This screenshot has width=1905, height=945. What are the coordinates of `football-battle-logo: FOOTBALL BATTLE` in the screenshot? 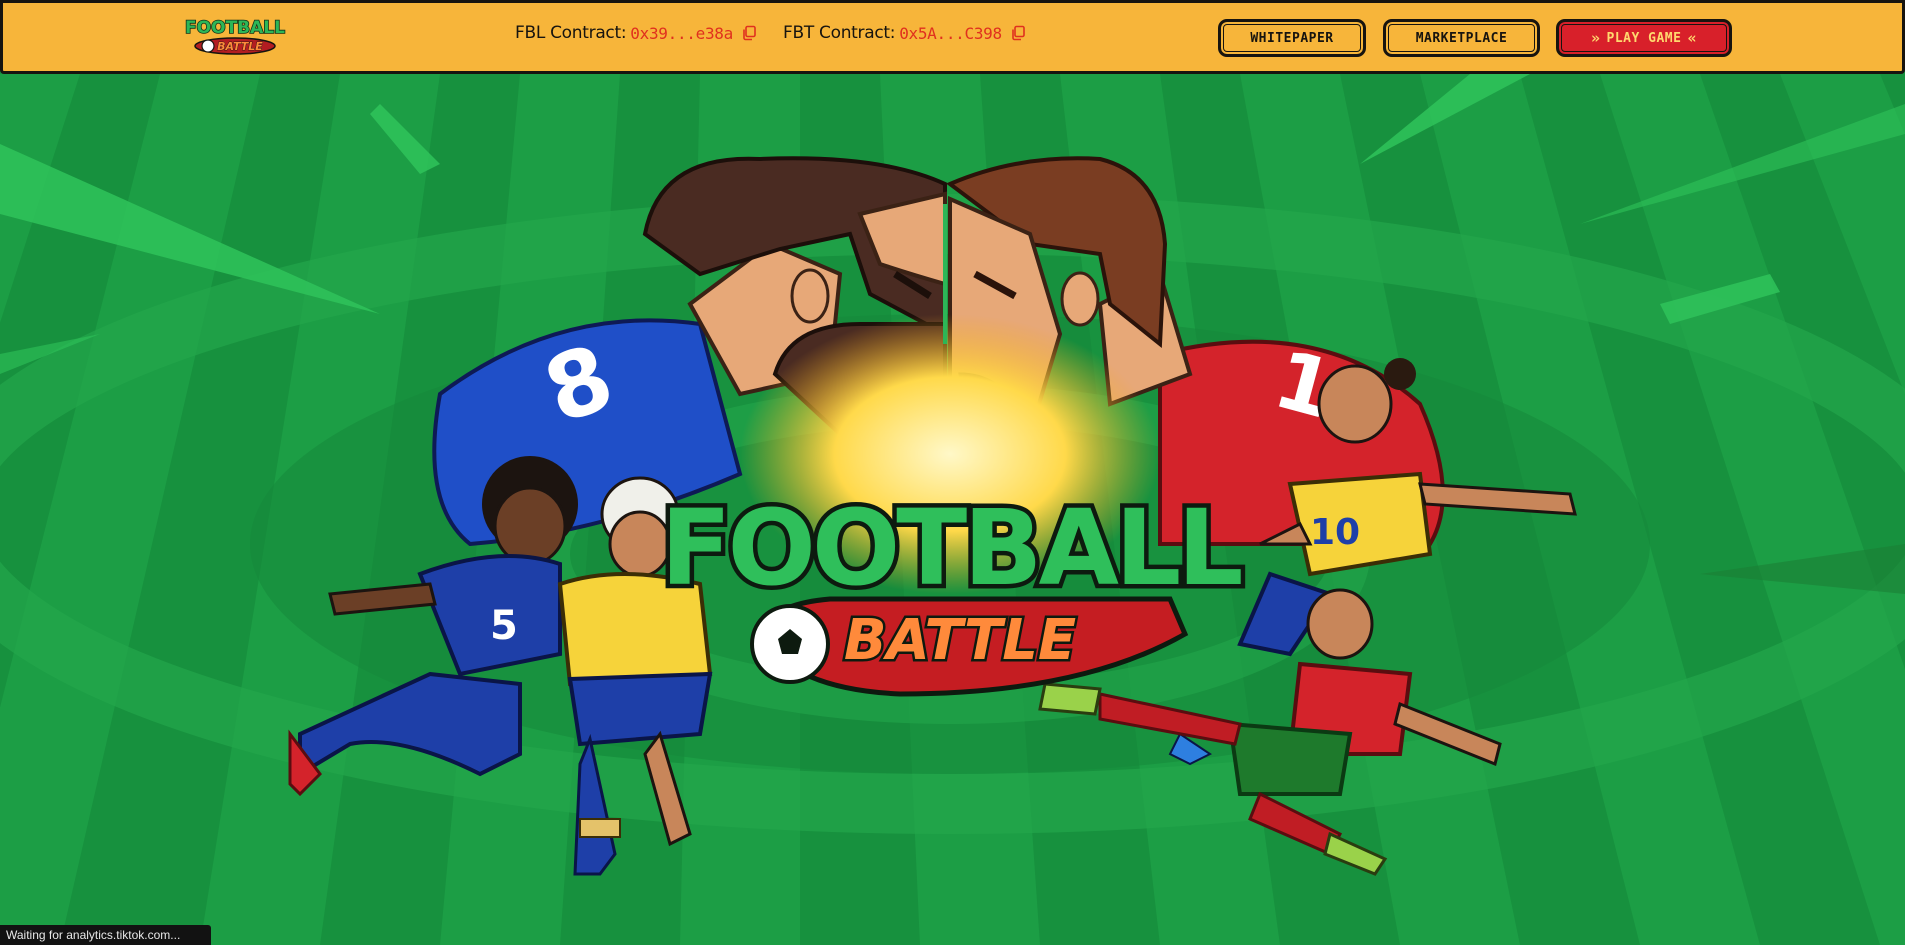 It's located at (235, 36).